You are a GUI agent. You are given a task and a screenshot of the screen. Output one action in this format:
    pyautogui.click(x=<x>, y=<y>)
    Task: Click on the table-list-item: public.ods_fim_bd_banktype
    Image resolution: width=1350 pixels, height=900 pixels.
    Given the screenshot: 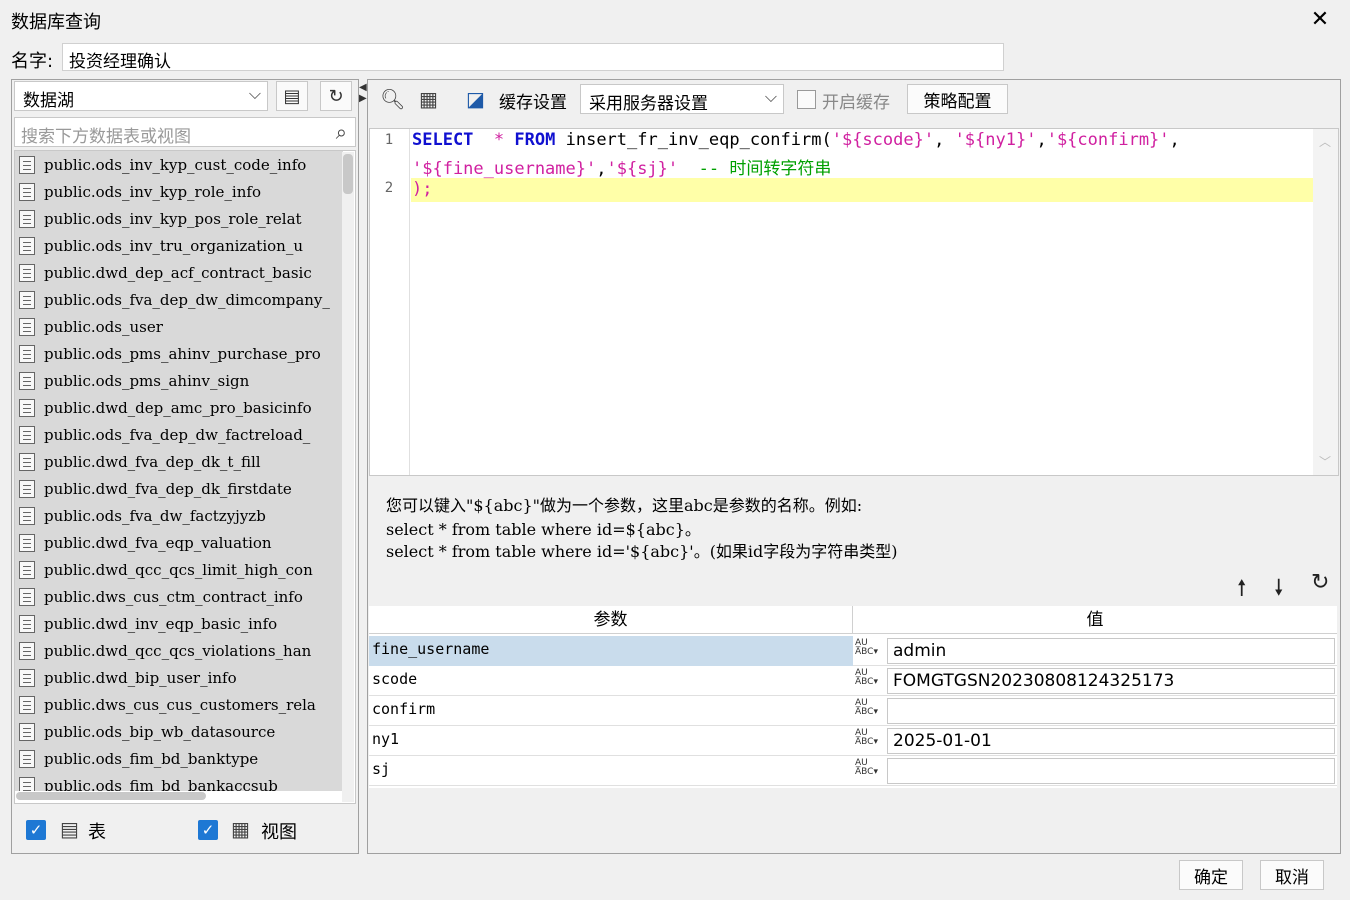 What is the action you would take?
    pyautogui.click(x=179, y=758)
    